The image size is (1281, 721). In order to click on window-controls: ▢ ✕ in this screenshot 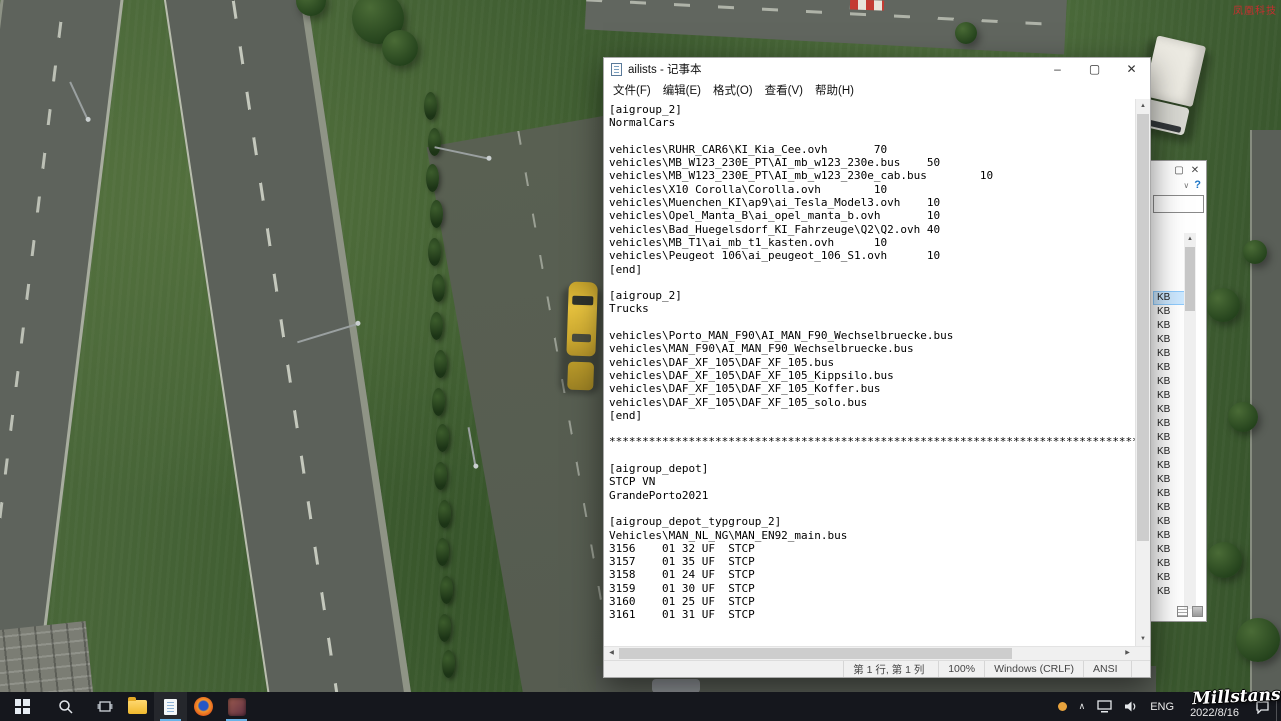, I will do `click(1178, 169)`.